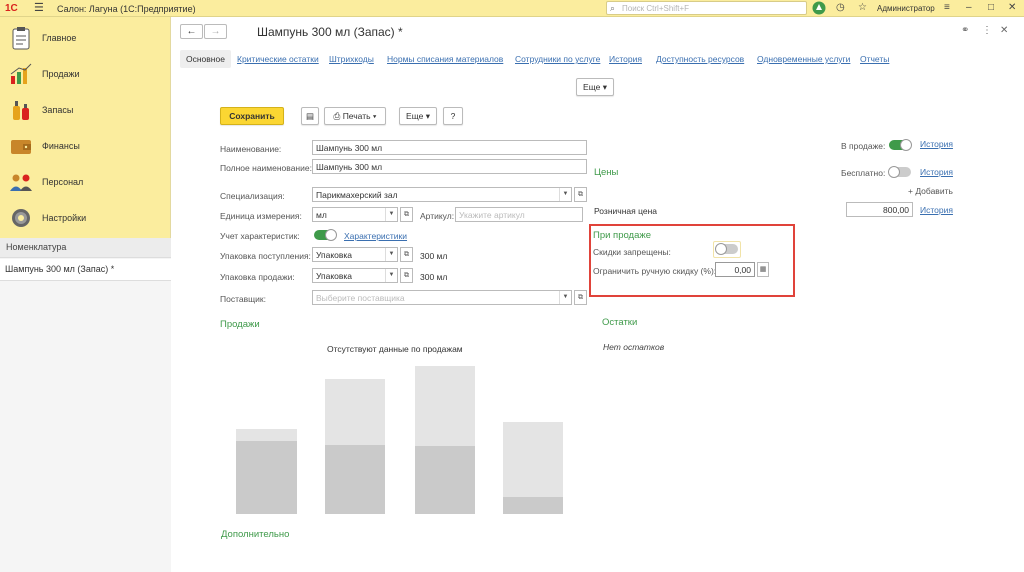  I want to click on placeholder-bar, so click(445, 480).